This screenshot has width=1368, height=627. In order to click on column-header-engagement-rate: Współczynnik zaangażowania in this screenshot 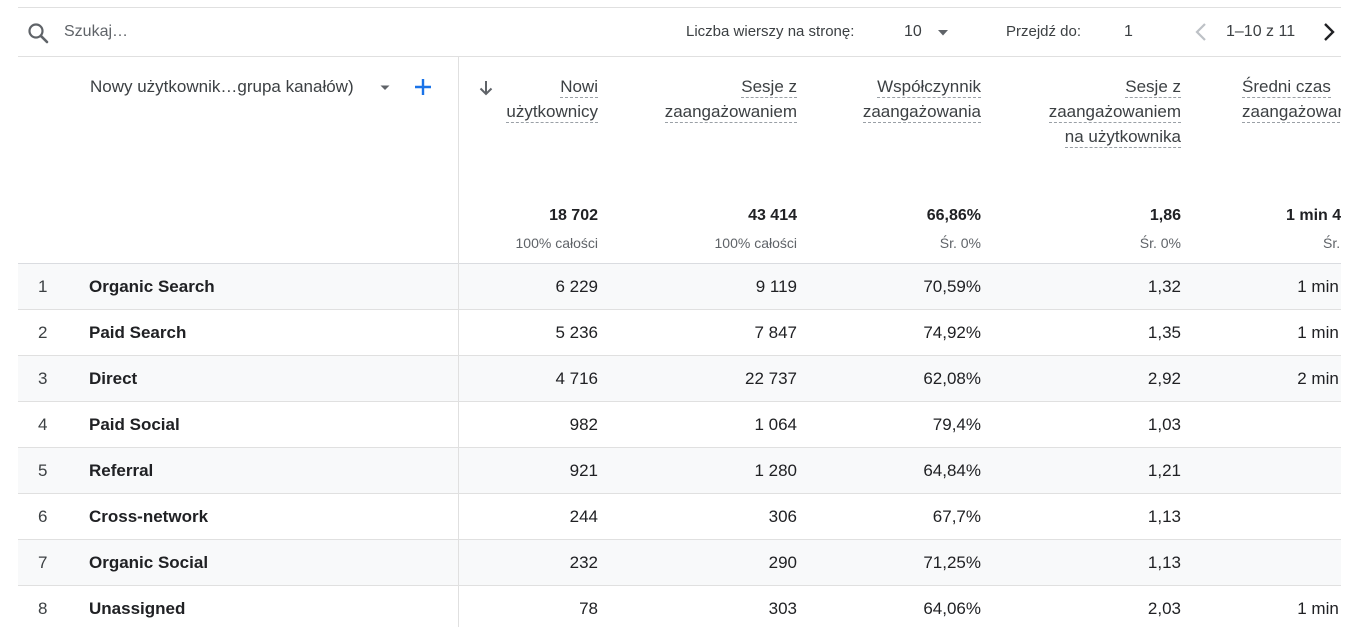, I will do `click(921, 99)`.